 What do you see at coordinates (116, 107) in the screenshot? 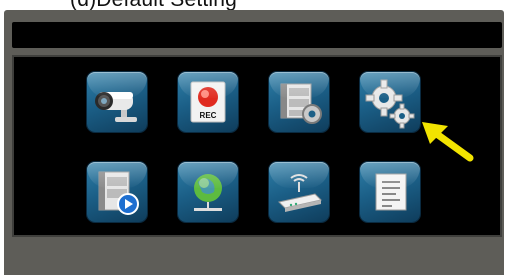
I see `camera-icon` at bounding box center [116, 107].